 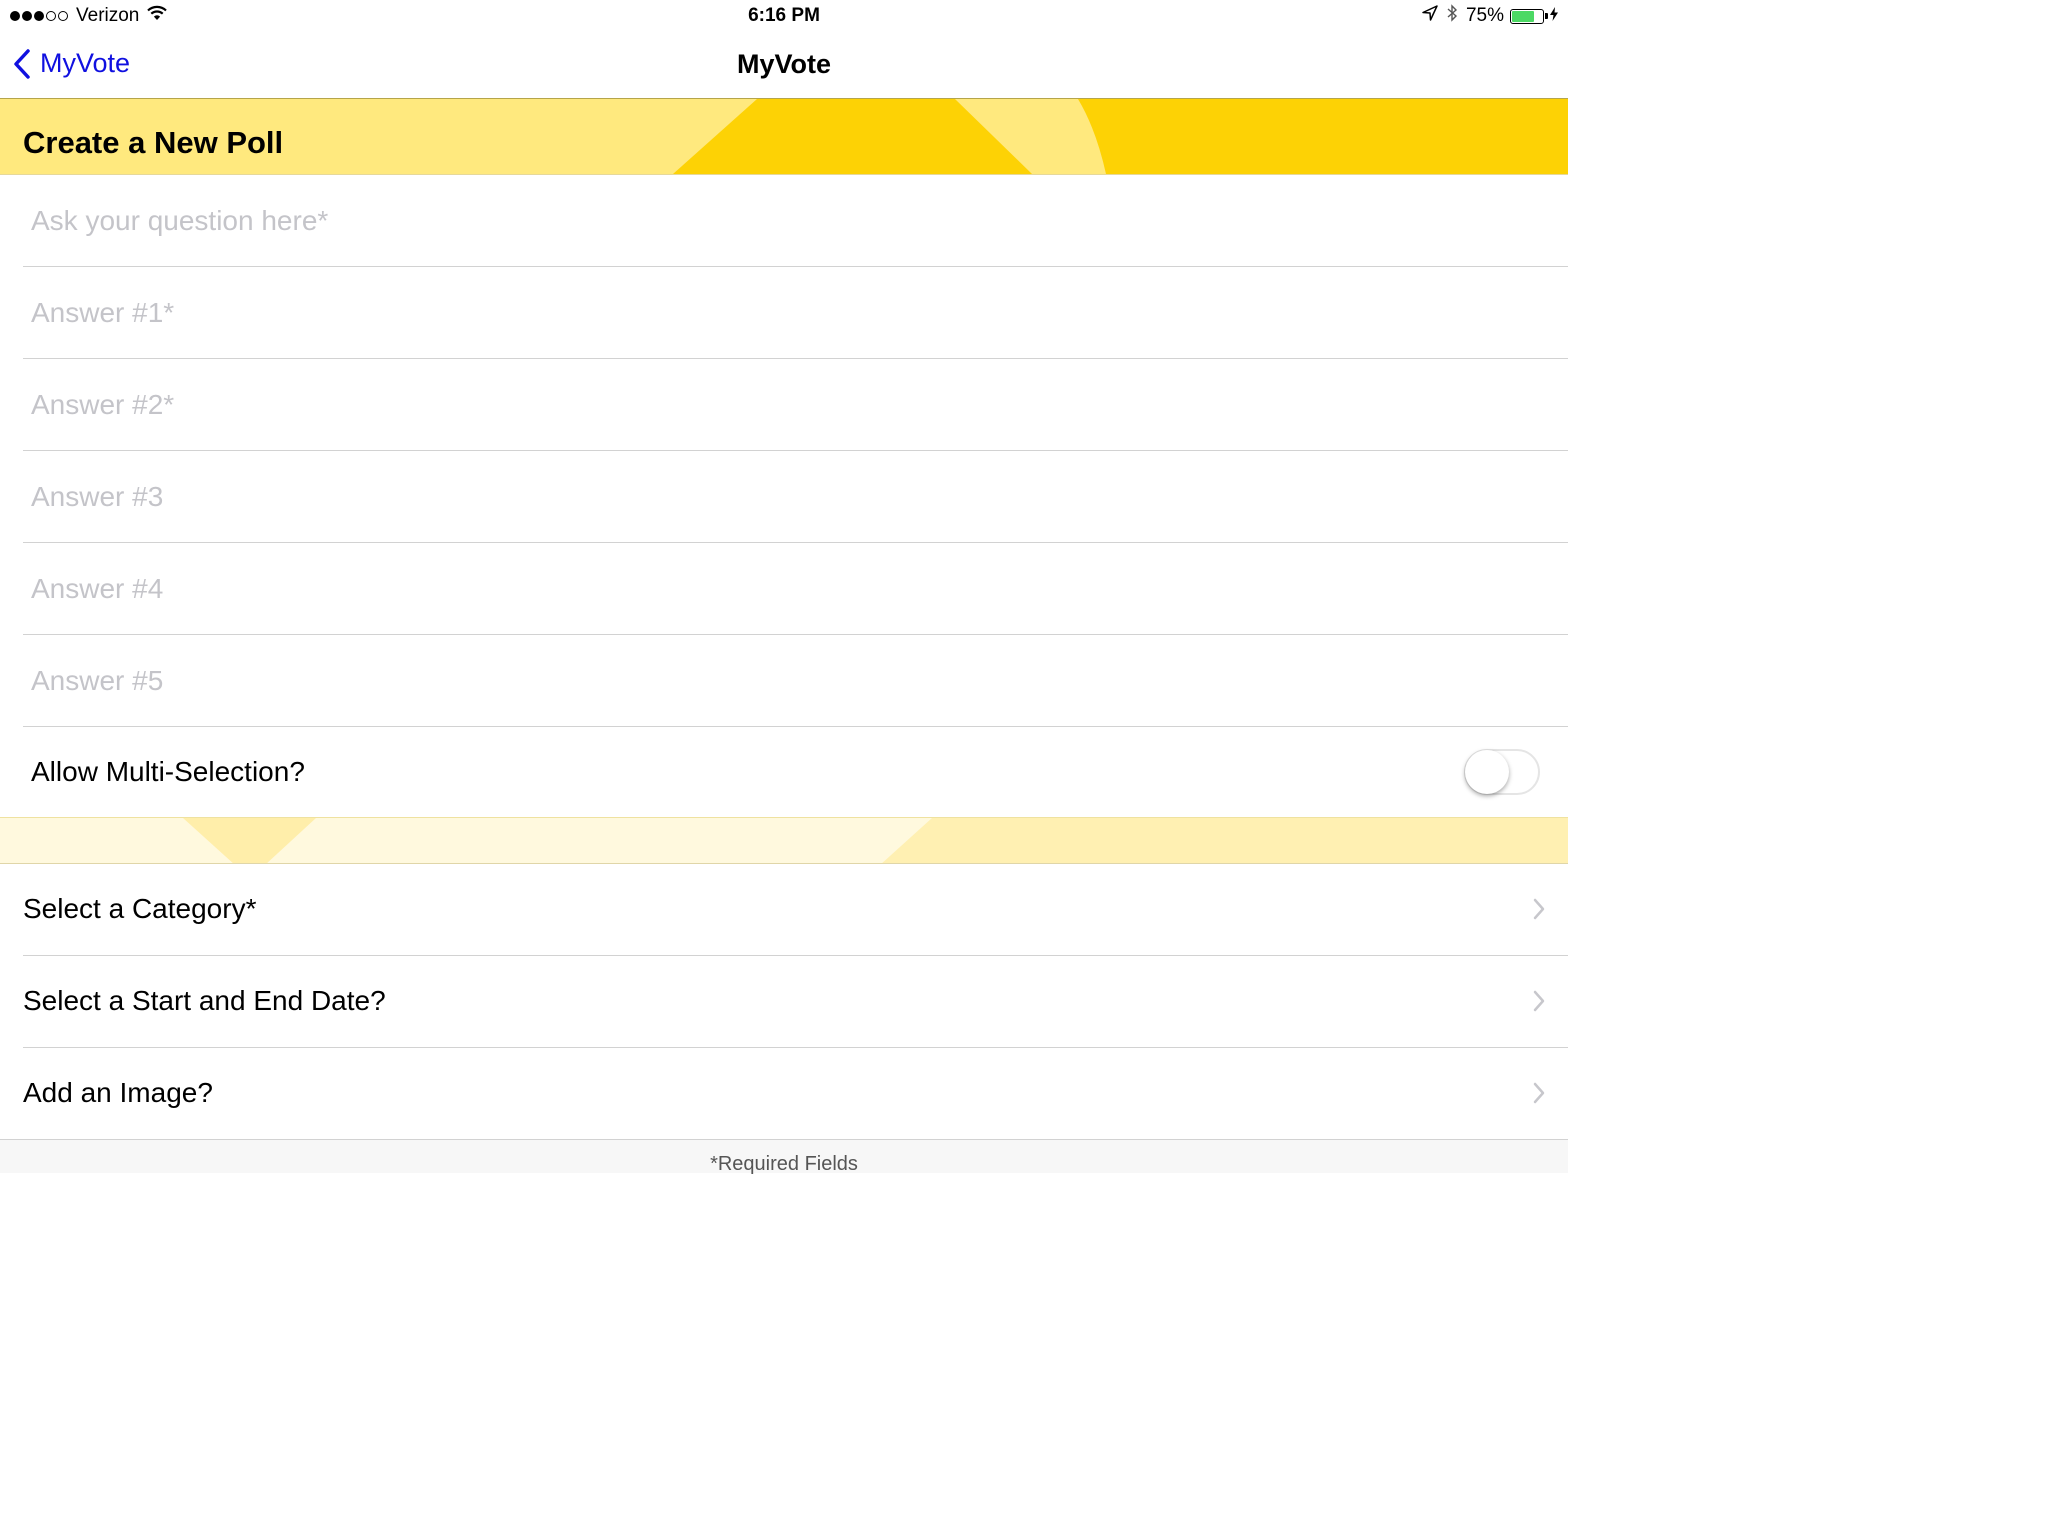 I want to click on answer-5-input, so click(x=795, y=680).